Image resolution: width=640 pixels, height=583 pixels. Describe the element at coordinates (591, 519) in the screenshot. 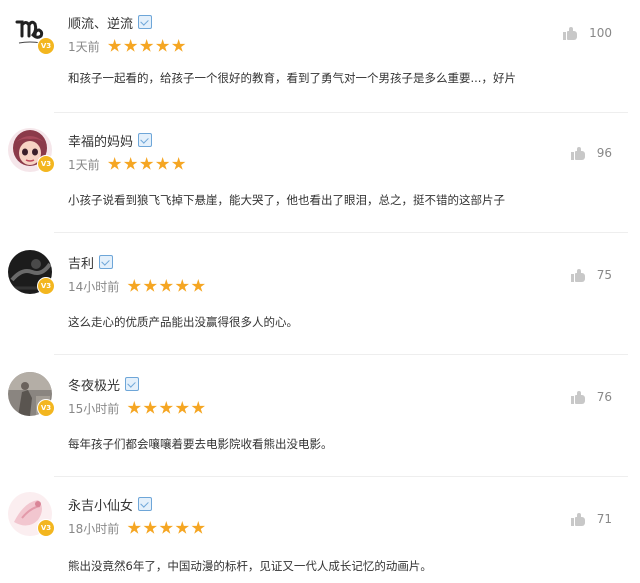

I see `like-button: 71` at that location.